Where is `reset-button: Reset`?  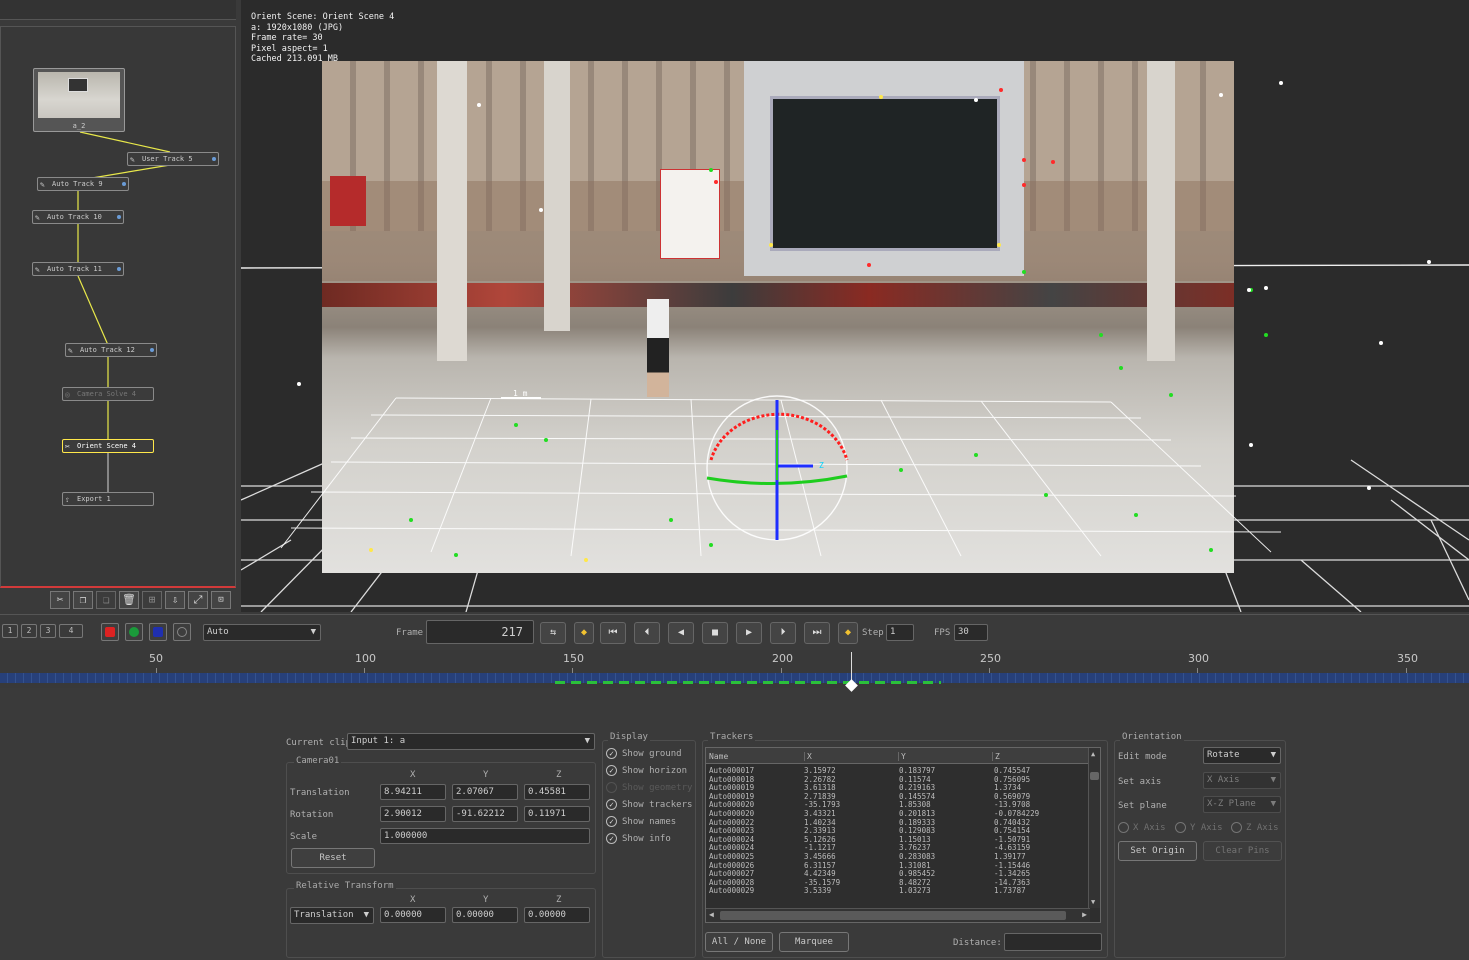 reset-button: Reset is located at coordinates (333, 858).